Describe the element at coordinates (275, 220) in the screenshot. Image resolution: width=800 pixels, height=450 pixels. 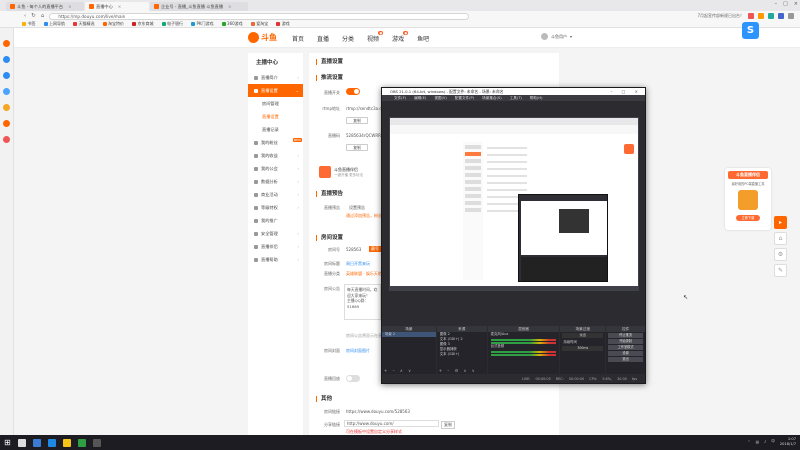
I see `menu-item: 我的推广` at that location.